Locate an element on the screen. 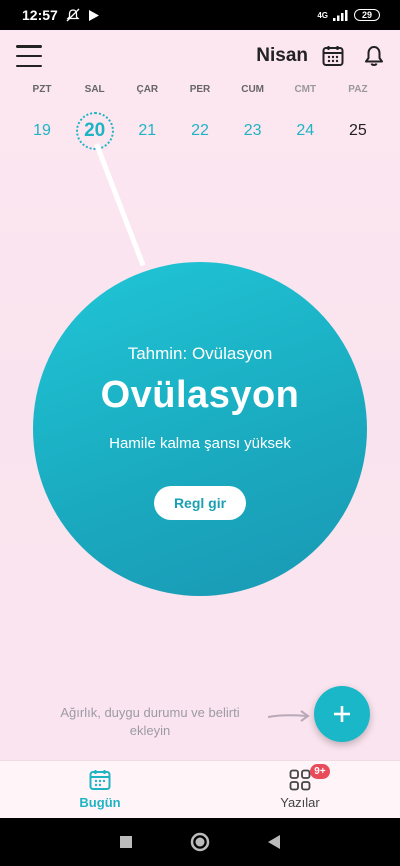 Image resolution: width=400 pixels, height=866 pixels. day-sat: CMT 24 is located at coordinates (305, 122).